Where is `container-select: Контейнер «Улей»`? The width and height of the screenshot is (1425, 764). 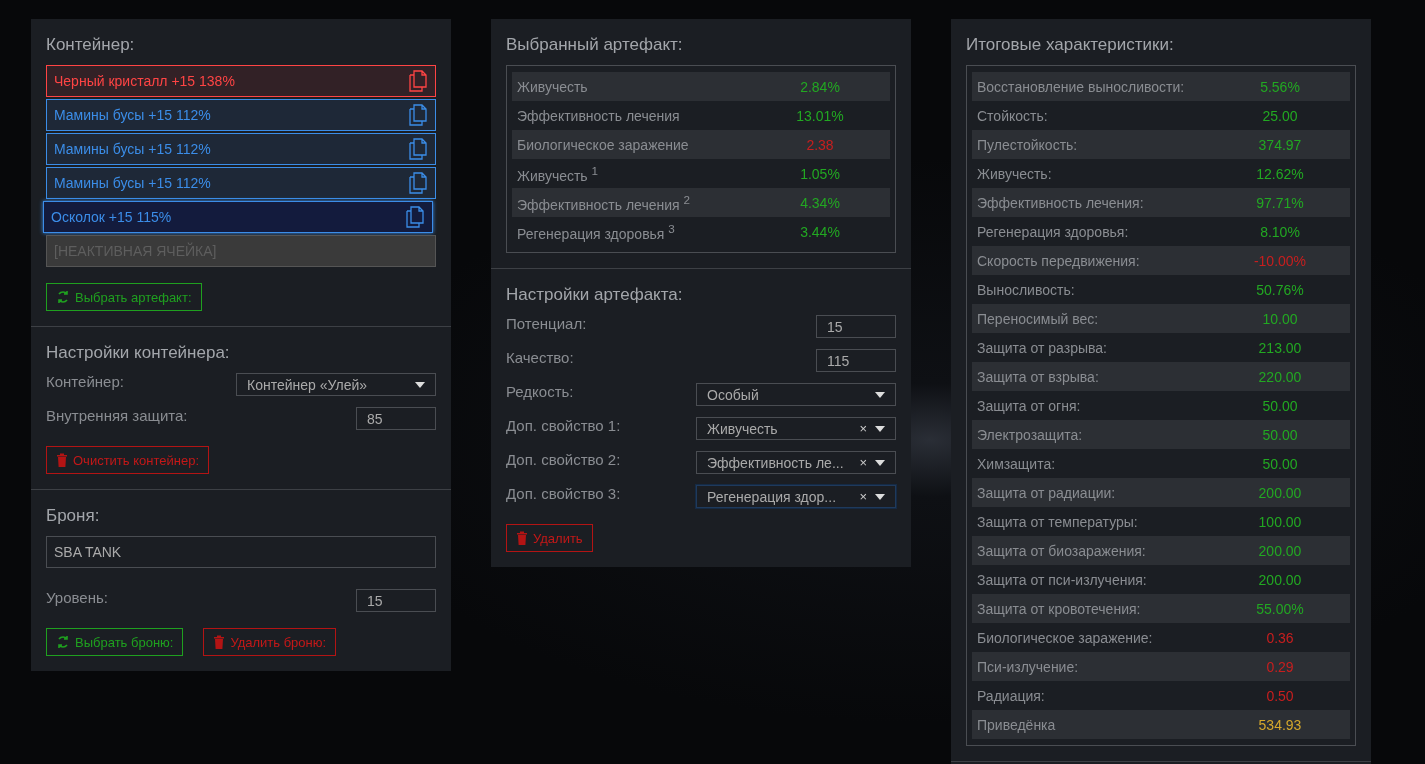
container-select: Контейнер «Улей» is located at coordinates (336, 384).